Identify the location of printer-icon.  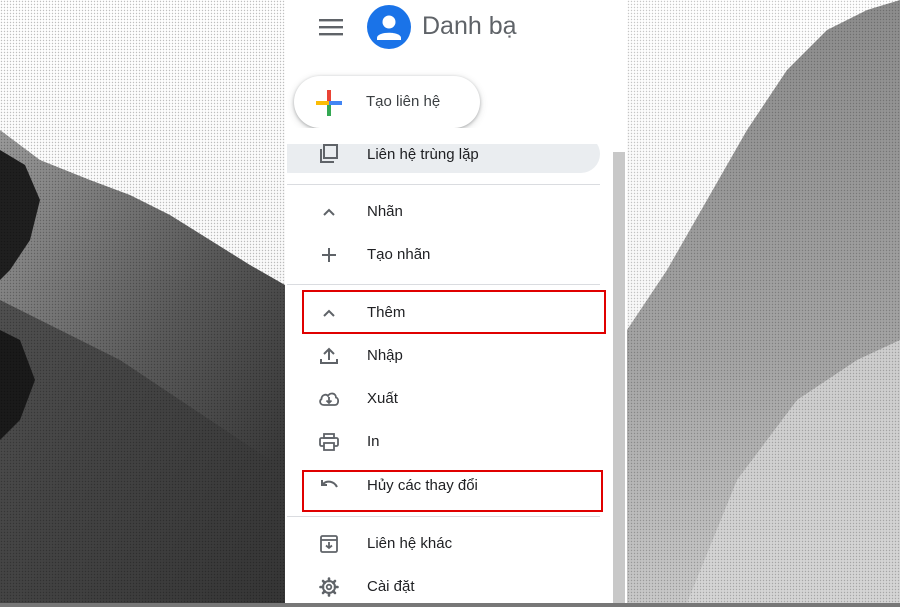
(329, 442).